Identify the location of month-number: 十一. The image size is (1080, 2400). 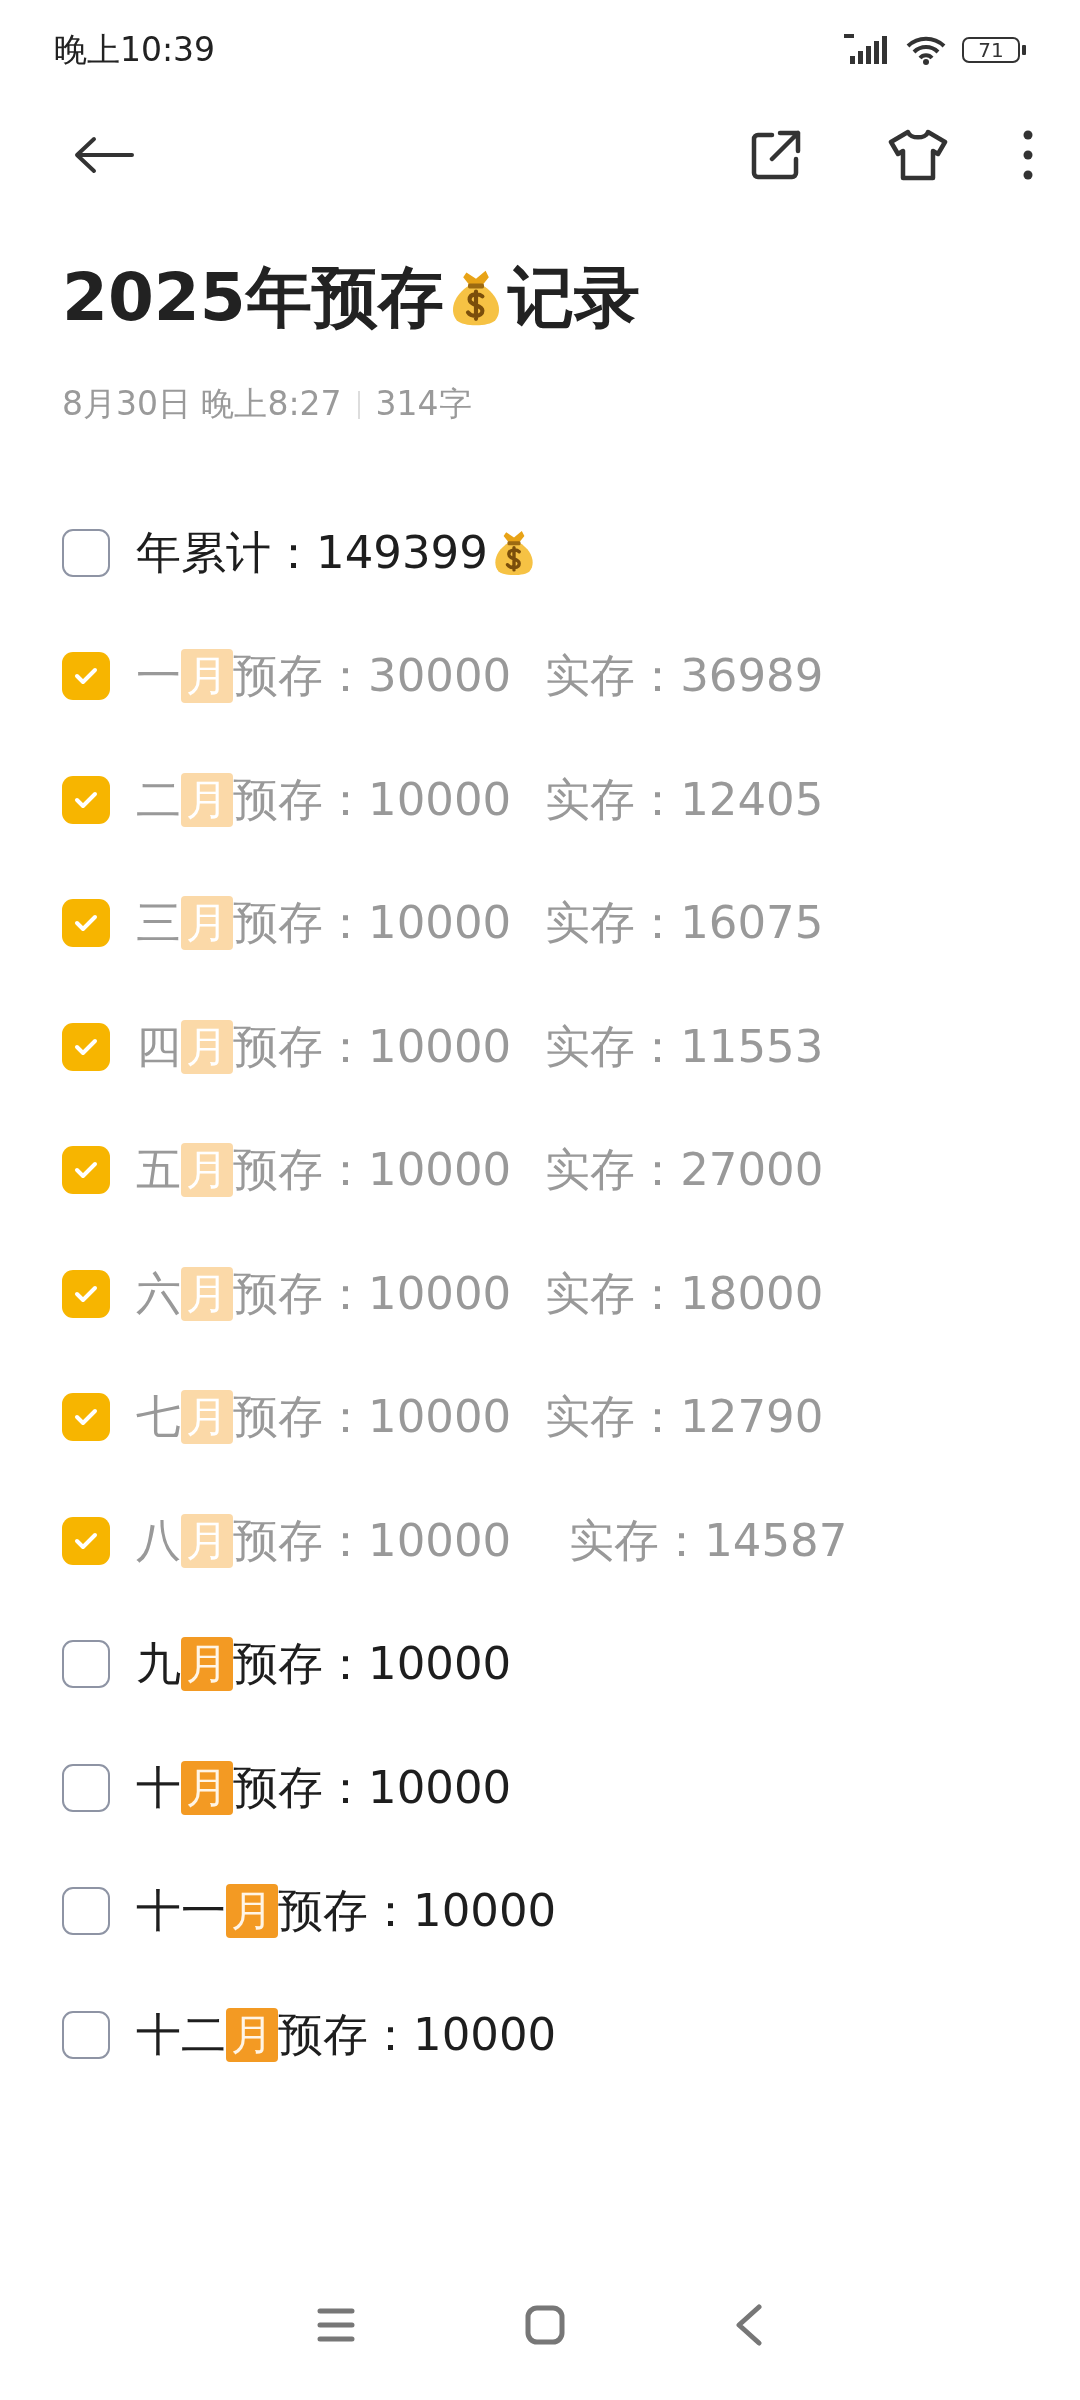
(181, 1911).